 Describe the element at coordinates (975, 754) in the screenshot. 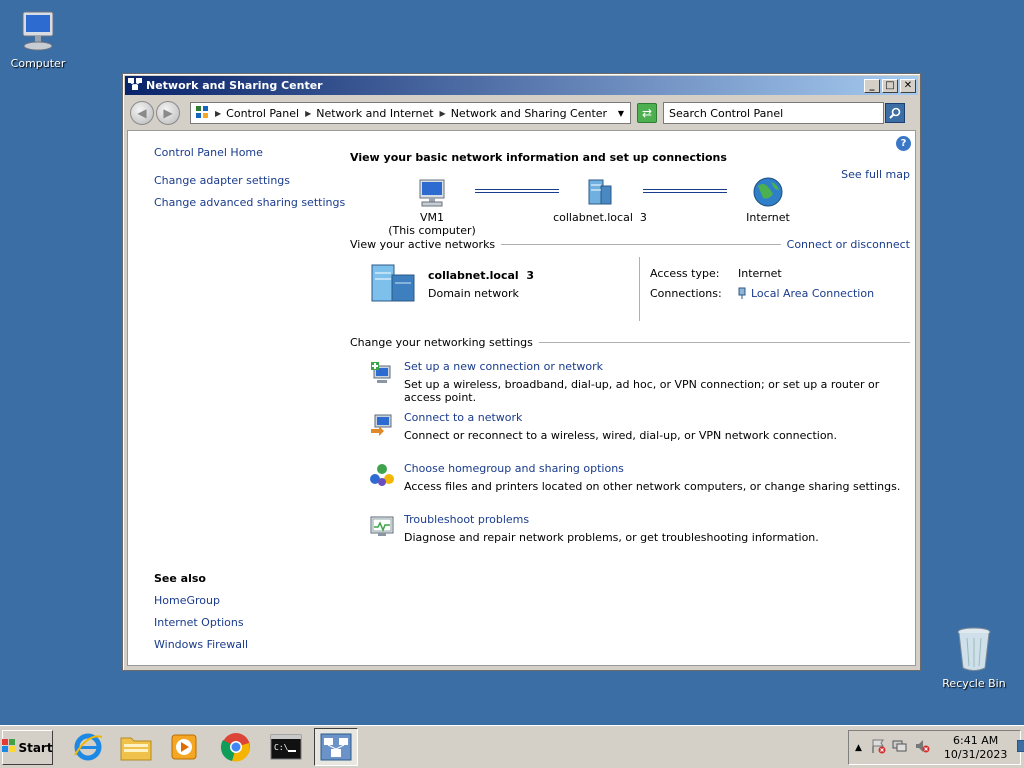

I see `clock-date: 10/31/2023` at that location.